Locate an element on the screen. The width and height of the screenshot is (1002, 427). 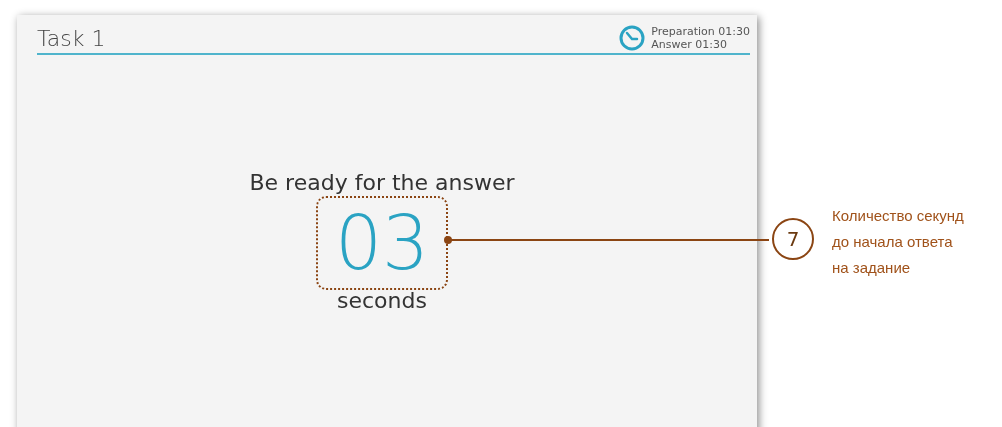
callout-text: Количество секунд is located at coordinates (898, 216).